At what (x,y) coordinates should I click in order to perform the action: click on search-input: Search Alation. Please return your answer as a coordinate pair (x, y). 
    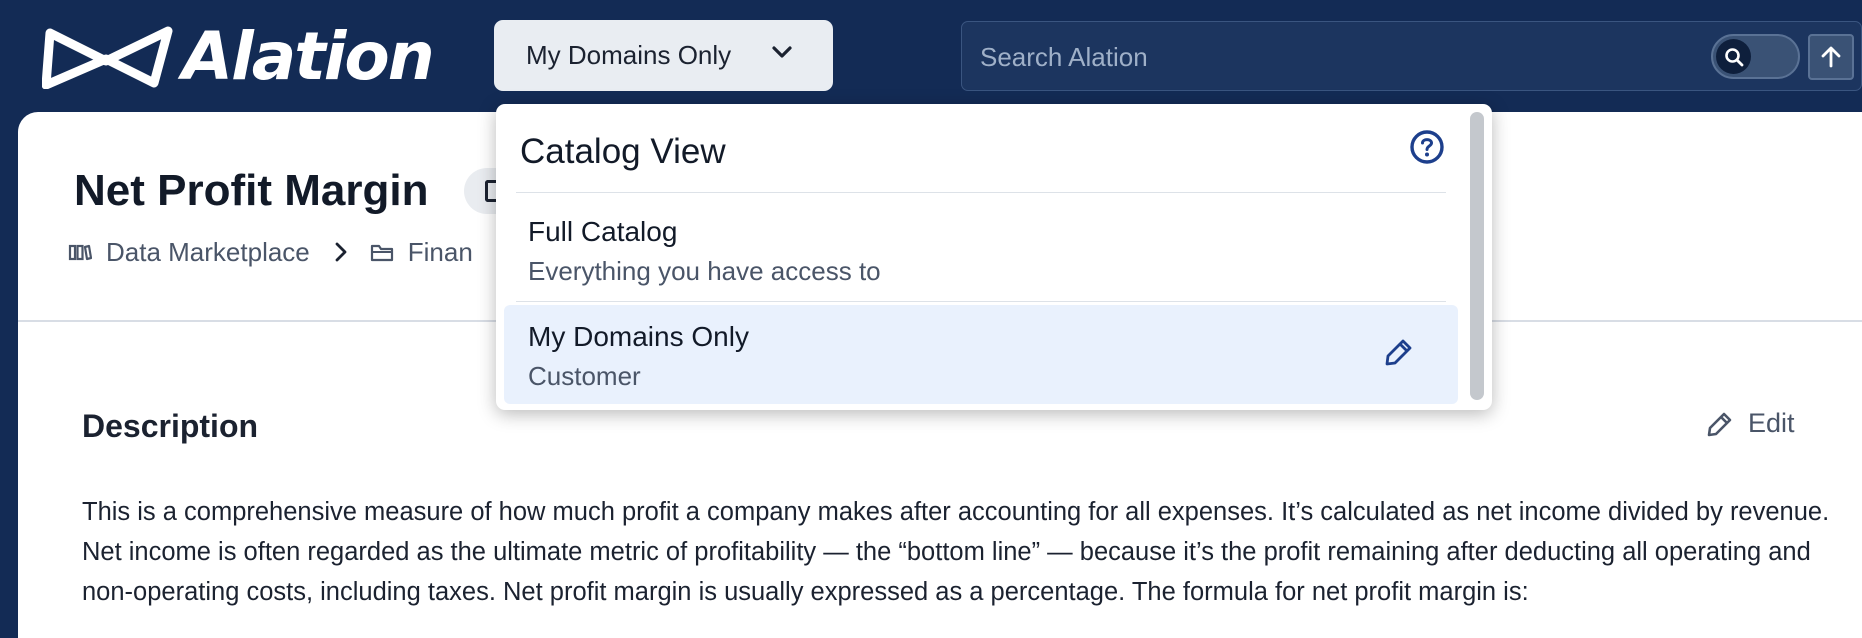
    Looking at the image, I should click on (1064, 57).